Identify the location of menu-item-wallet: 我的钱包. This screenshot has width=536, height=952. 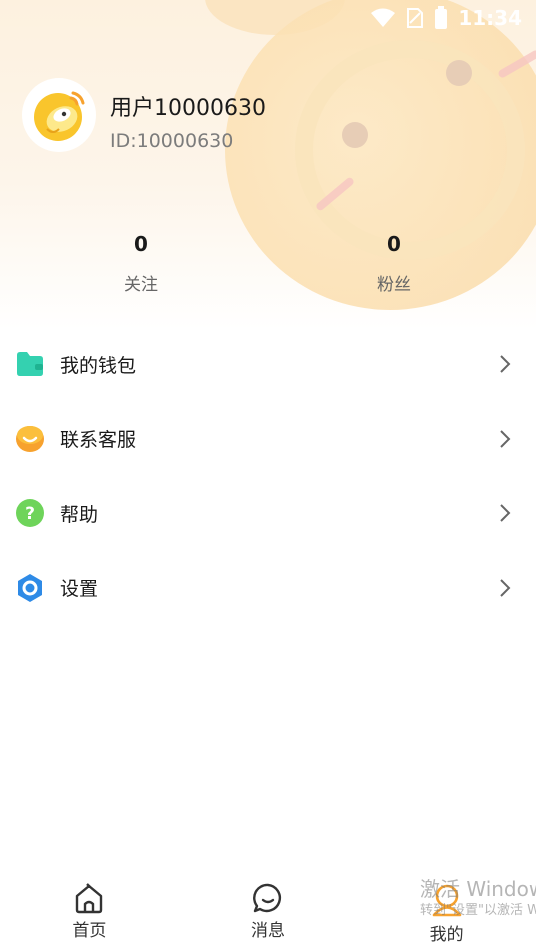
(268, 364).